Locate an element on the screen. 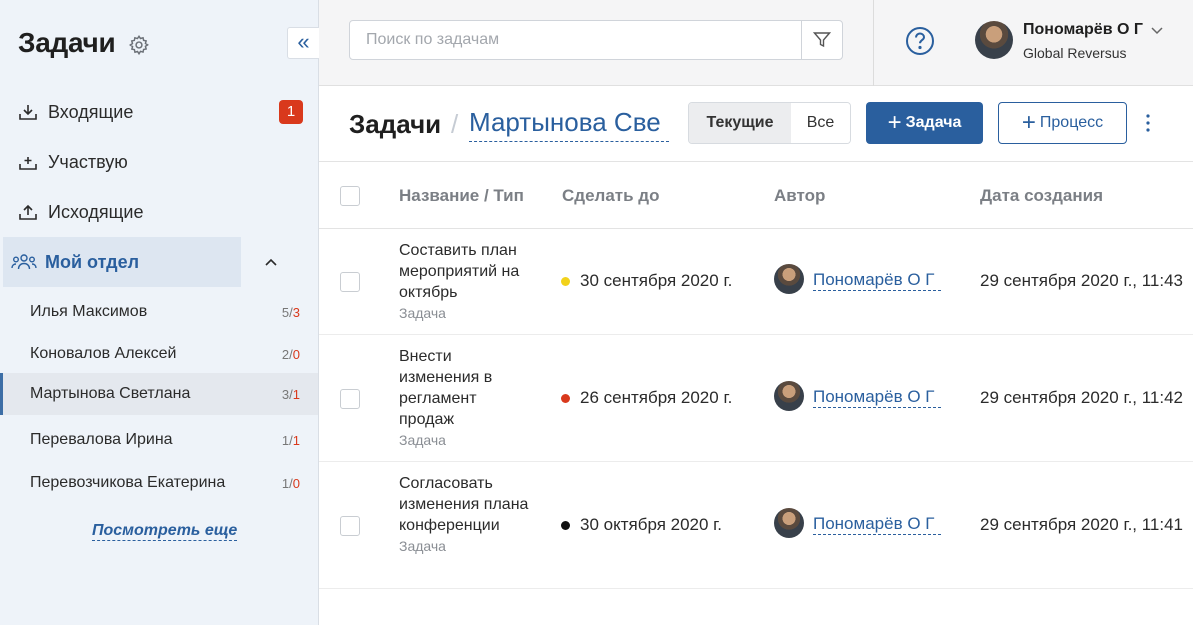 This screenshot has height=625, width=1193. member-name: Перевозчикова Екатерина is located at coordinates (128, 482).